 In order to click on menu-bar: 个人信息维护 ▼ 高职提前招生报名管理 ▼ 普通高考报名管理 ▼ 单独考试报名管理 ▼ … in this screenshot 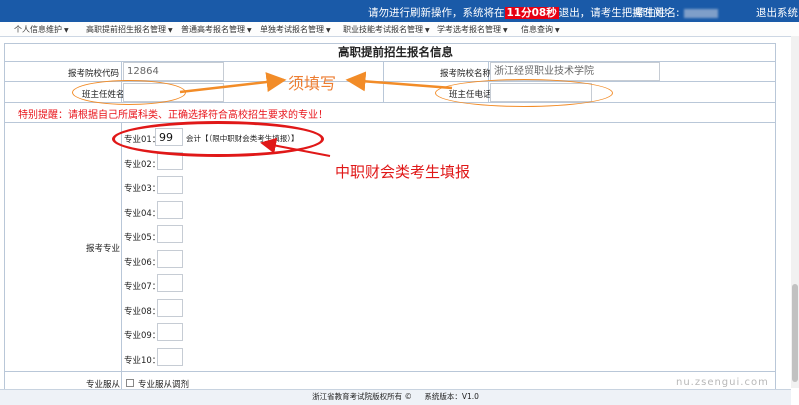, I will do `click(399, 29)`.